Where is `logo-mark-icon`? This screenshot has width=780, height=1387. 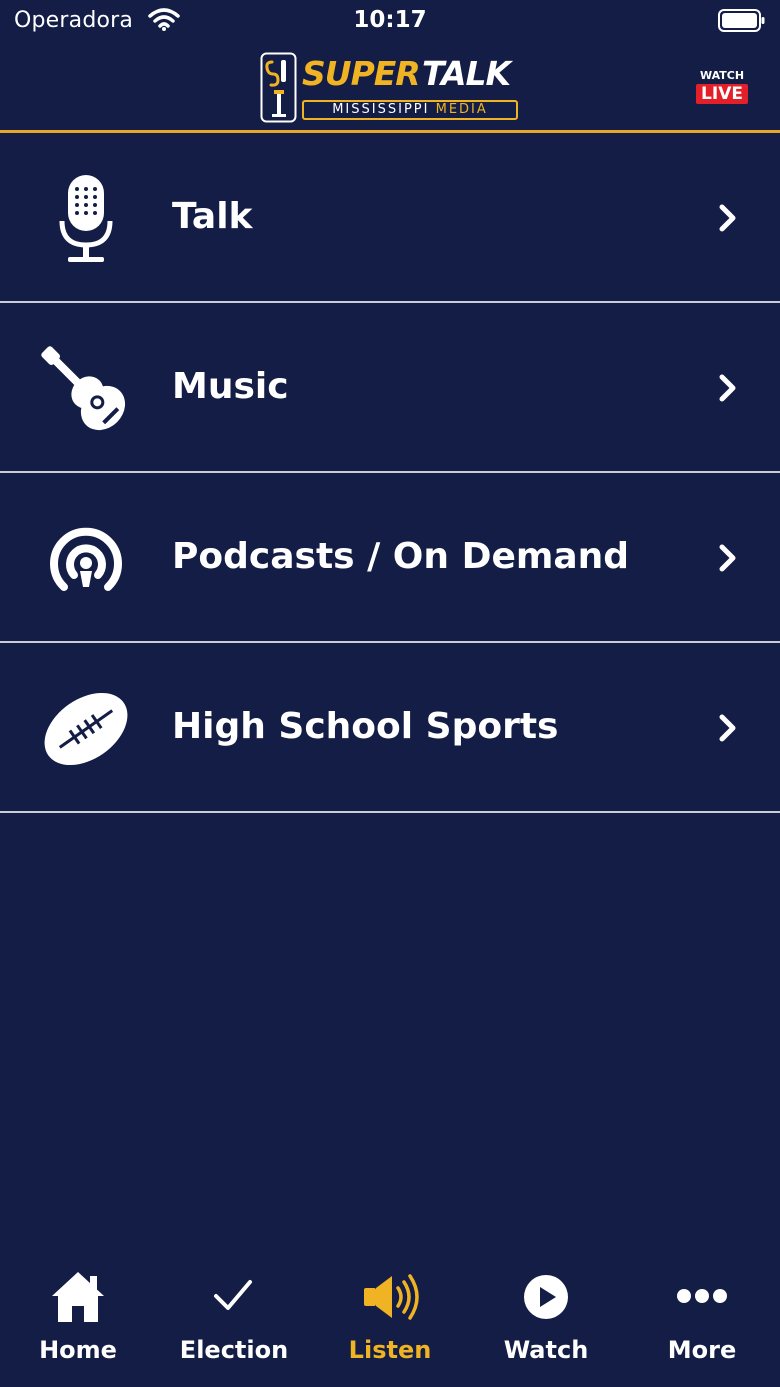
logo-mark-icon is located at coordinates (279, 90).